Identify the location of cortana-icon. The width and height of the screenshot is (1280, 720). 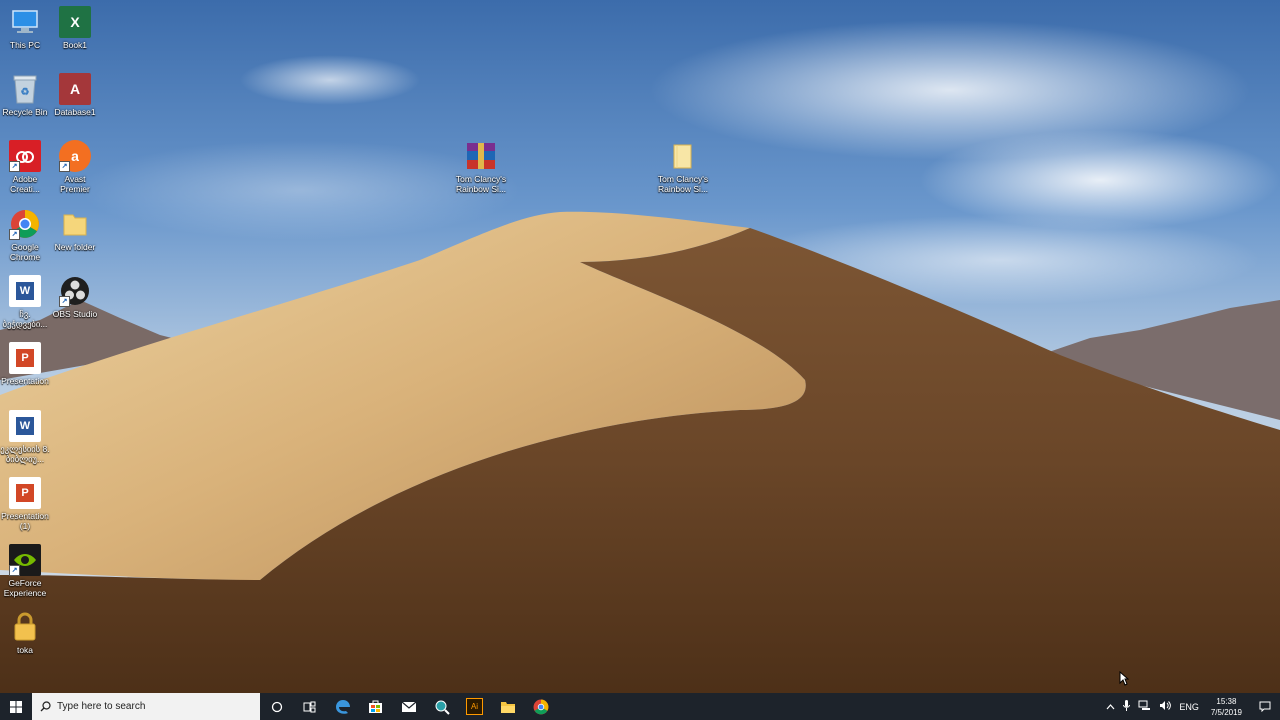
(276, 706).